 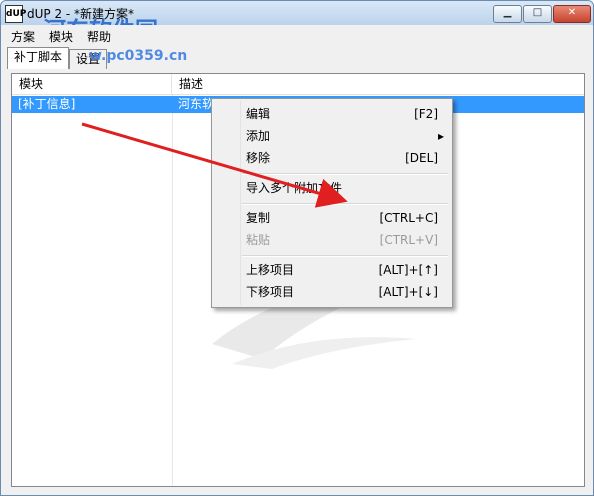 What do you see at coordinates (258, 158) in the screenshot?
I see `menu-item-label: 移除` at bounding box center [258, 158].